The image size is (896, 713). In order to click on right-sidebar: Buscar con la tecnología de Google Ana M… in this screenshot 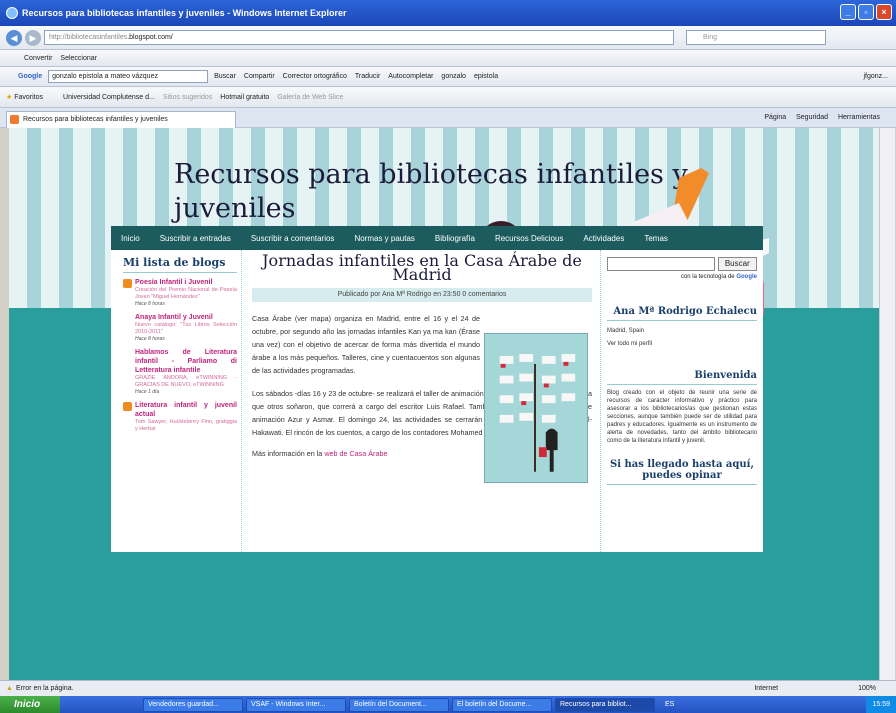, I will do `click(681, 401)`.